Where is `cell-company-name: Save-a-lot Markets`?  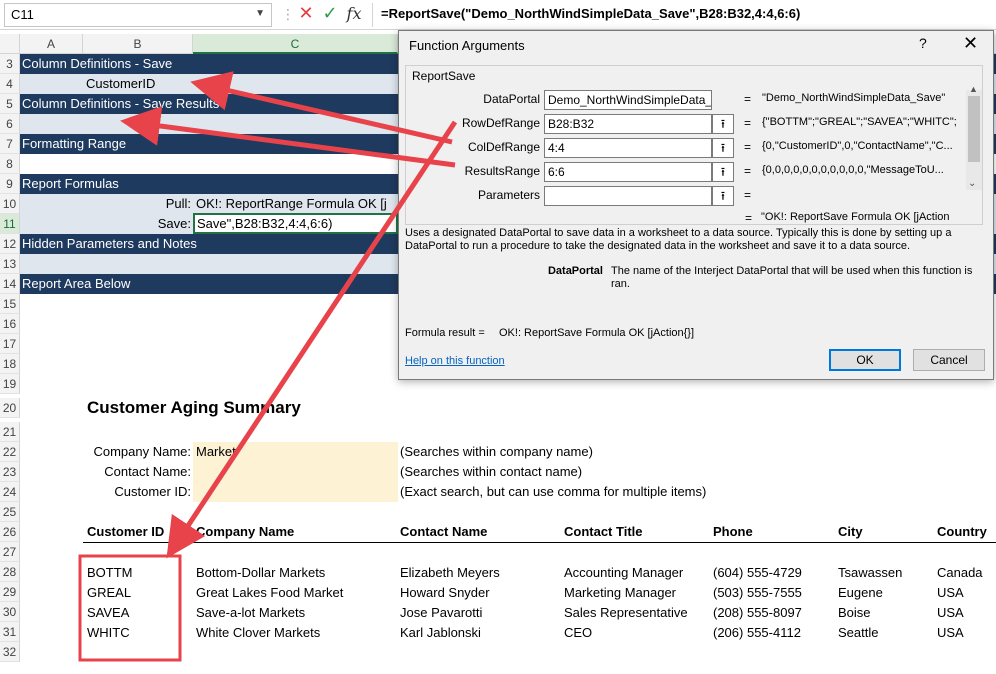
cell-company-name: Save-a-lot Markets is located at coordinates (250, 612).